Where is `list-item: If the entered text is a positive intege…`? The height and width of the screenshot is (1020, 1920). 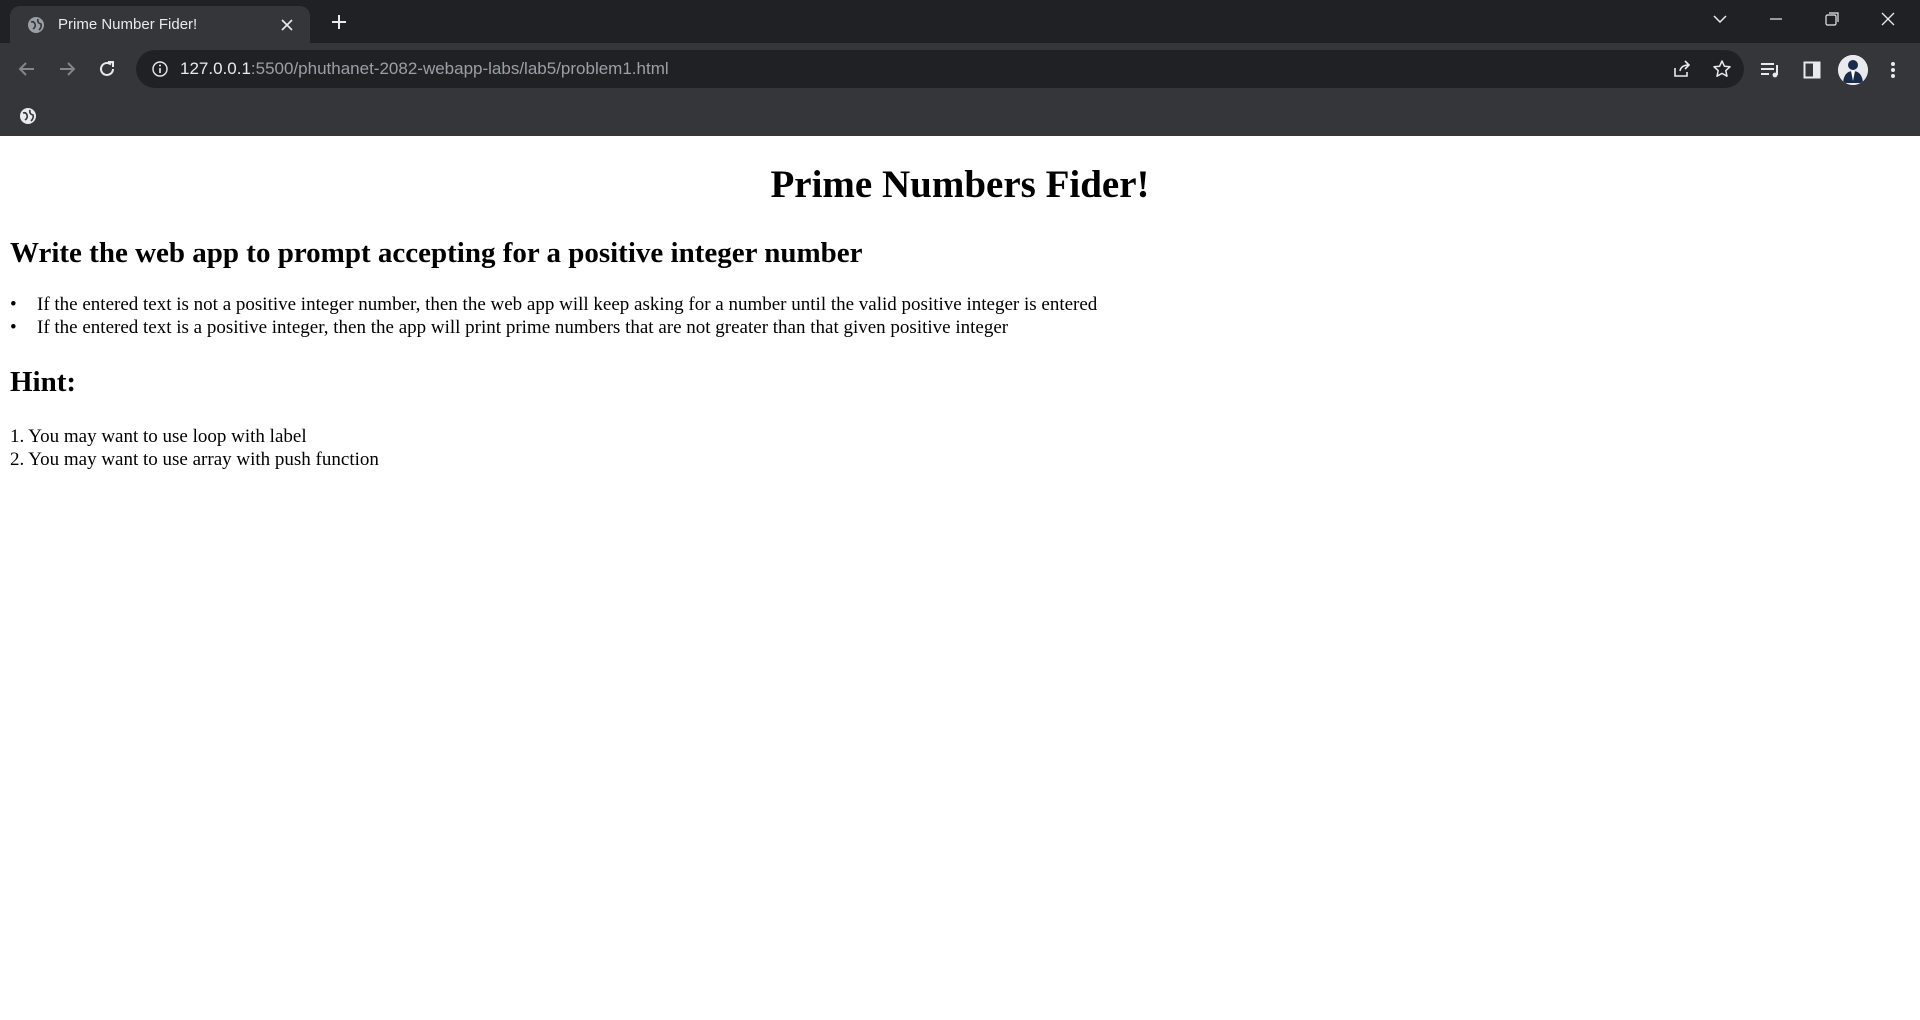 list-item: If the entered text is a positive intege… is located at coordinates (553, 327).